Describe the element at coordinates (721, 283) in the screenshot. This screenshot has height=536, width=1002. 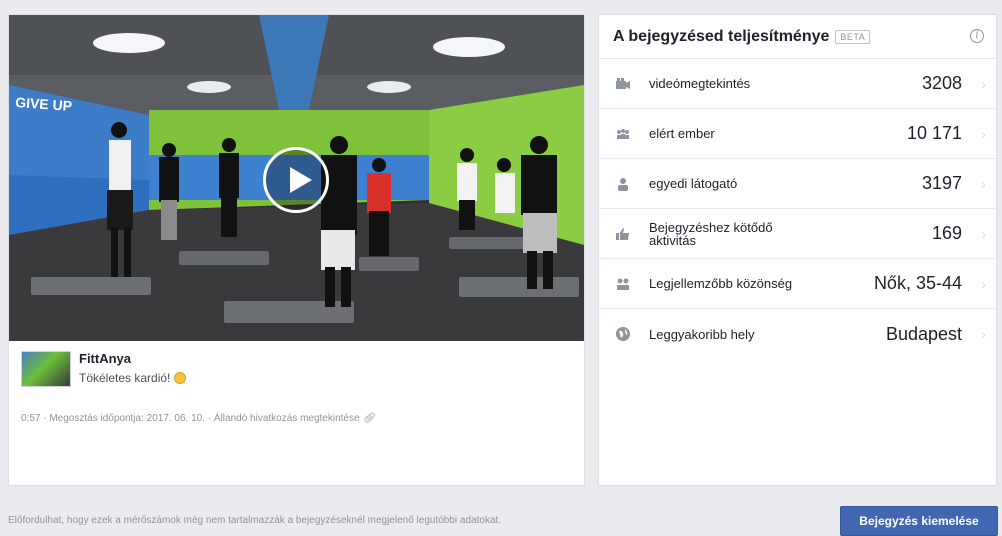
I see `metric-label: Legjellemzőbb közönség` at that location.